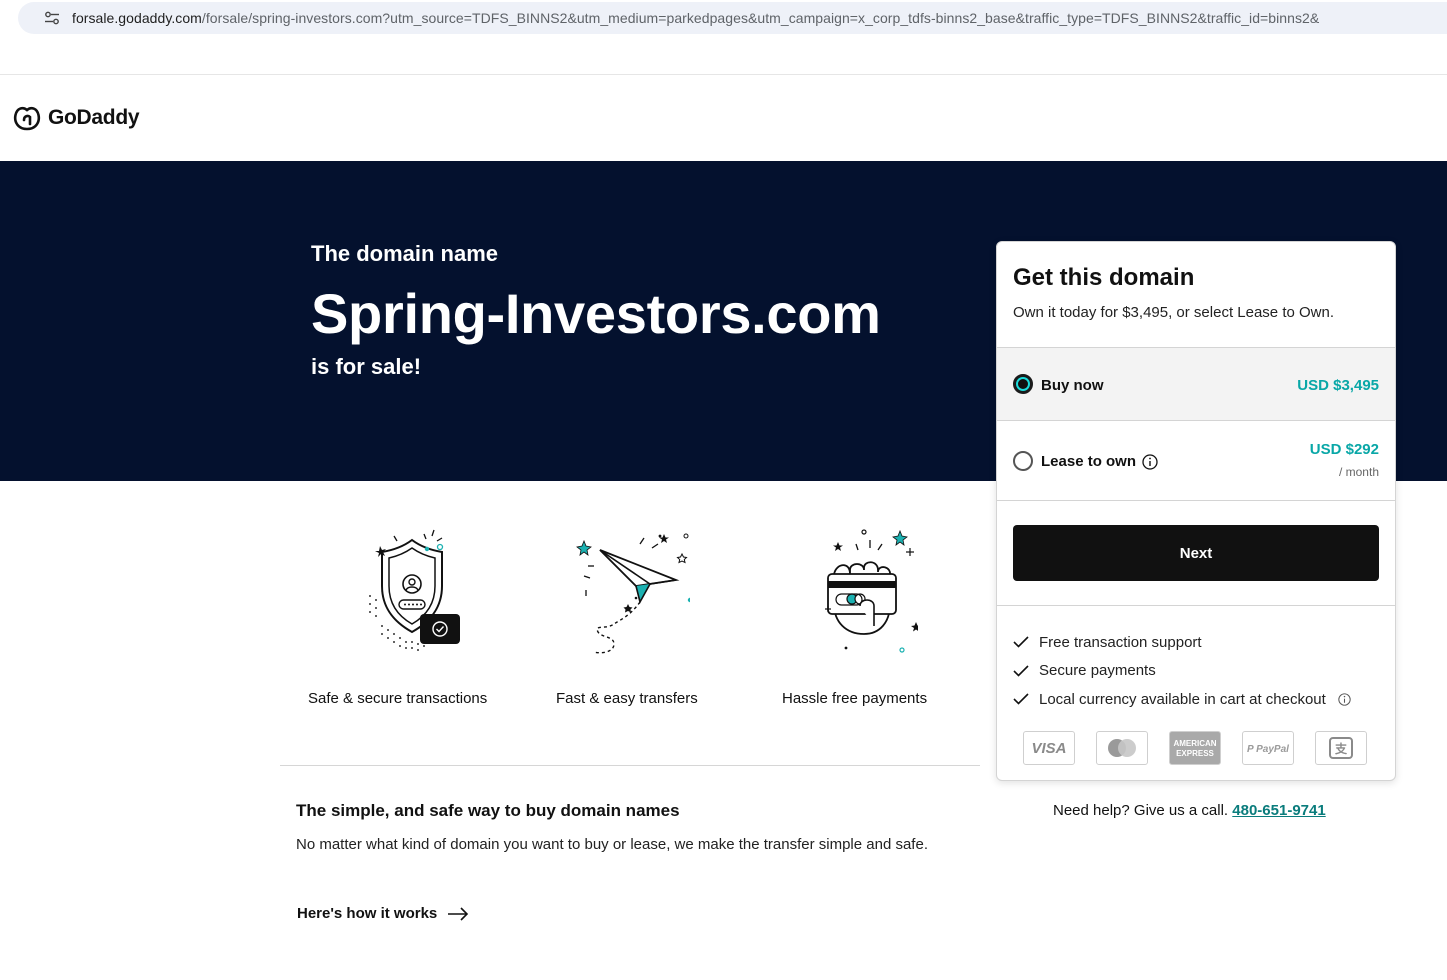 The width and height of the screenshot is (1447, 980). I want to click on buy-now-price: USD $3,495, so click(1338, 385).